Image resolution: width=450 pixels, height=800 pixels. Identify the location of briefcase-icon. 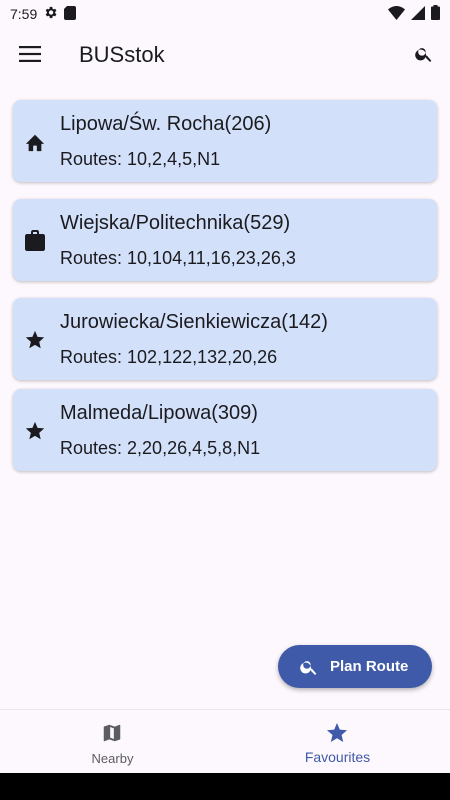
(35, 241).